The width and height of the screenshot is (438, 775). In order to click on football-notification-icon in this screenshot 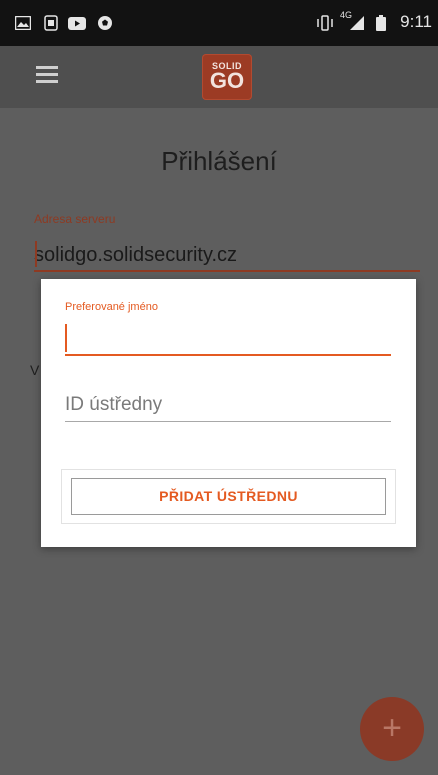, I will do `click(105, 23)`.